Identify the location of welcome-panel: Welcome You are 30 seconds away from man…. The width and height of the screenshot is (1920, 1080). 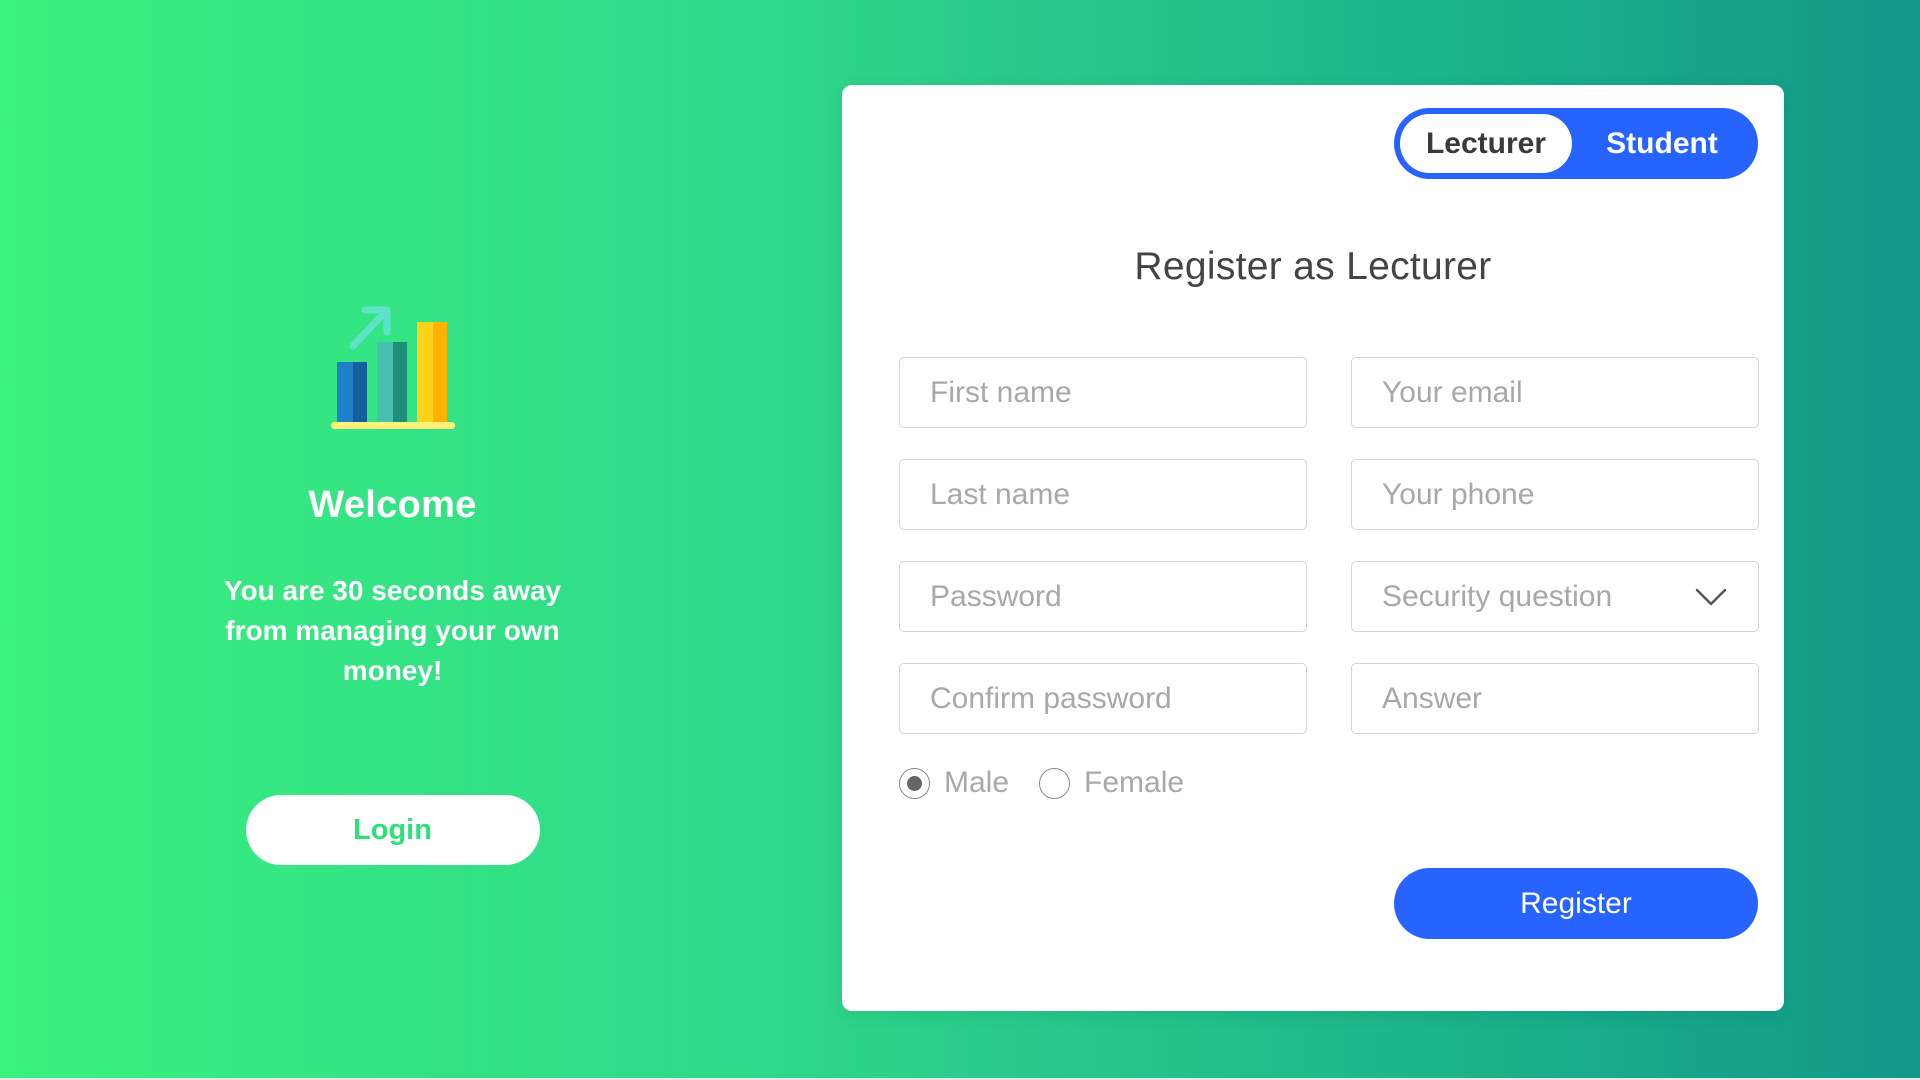
(392, 582).